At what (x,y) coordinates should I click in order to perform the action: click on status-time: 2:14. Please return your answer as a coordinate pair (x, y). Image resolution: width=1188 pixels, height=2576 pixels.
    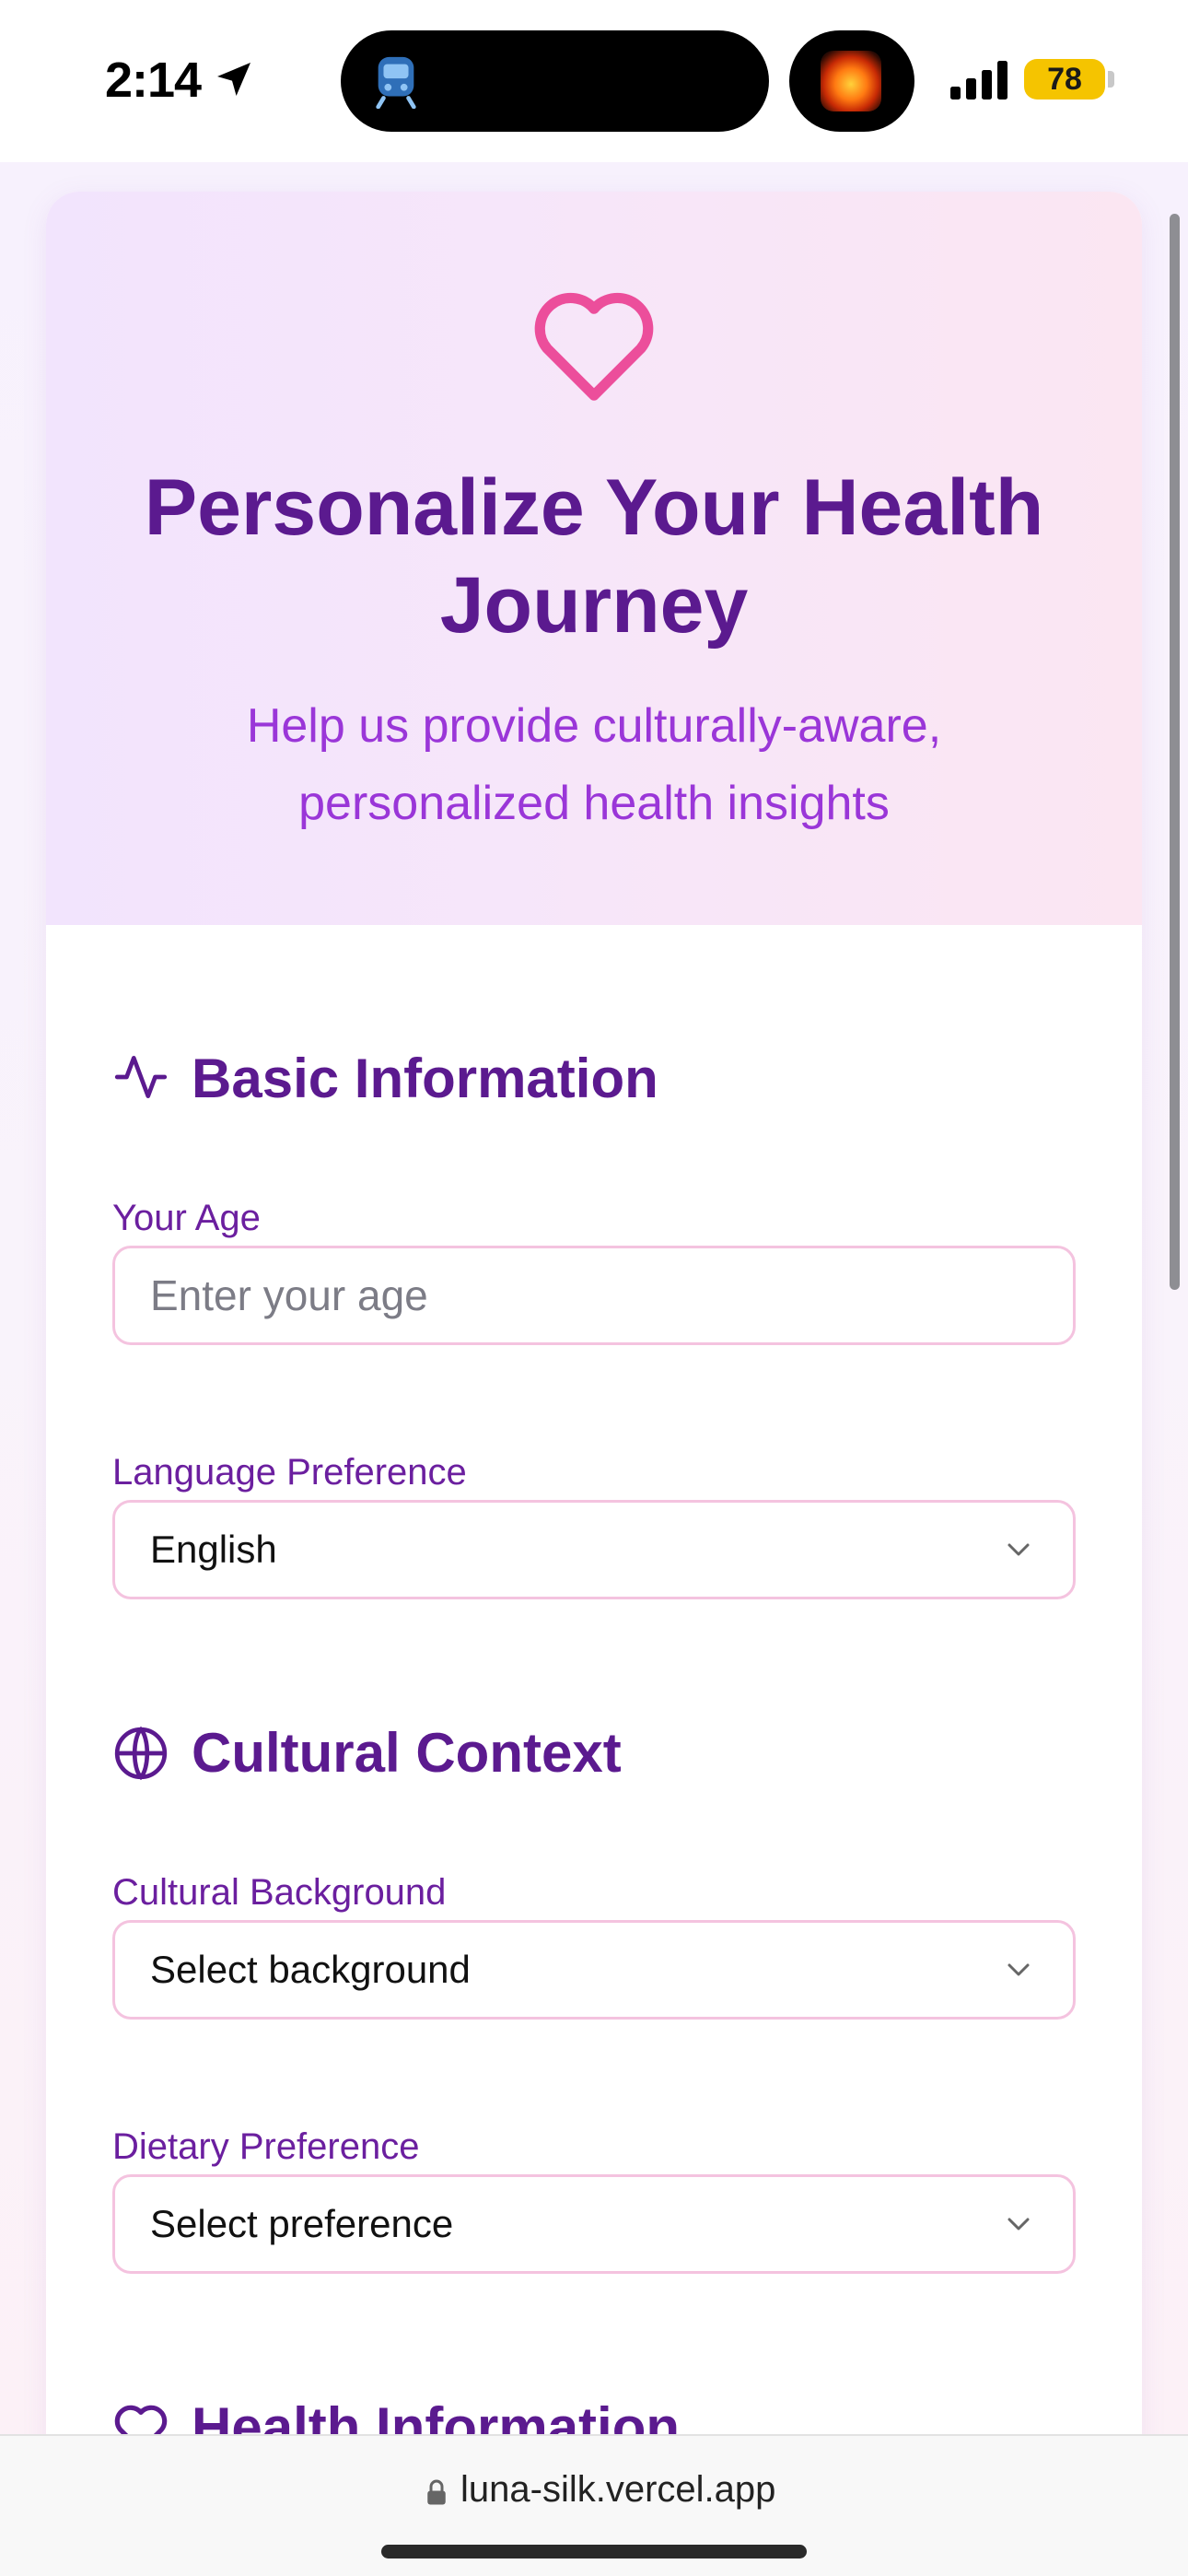
    Looking at the image, I should click on (153, 80).